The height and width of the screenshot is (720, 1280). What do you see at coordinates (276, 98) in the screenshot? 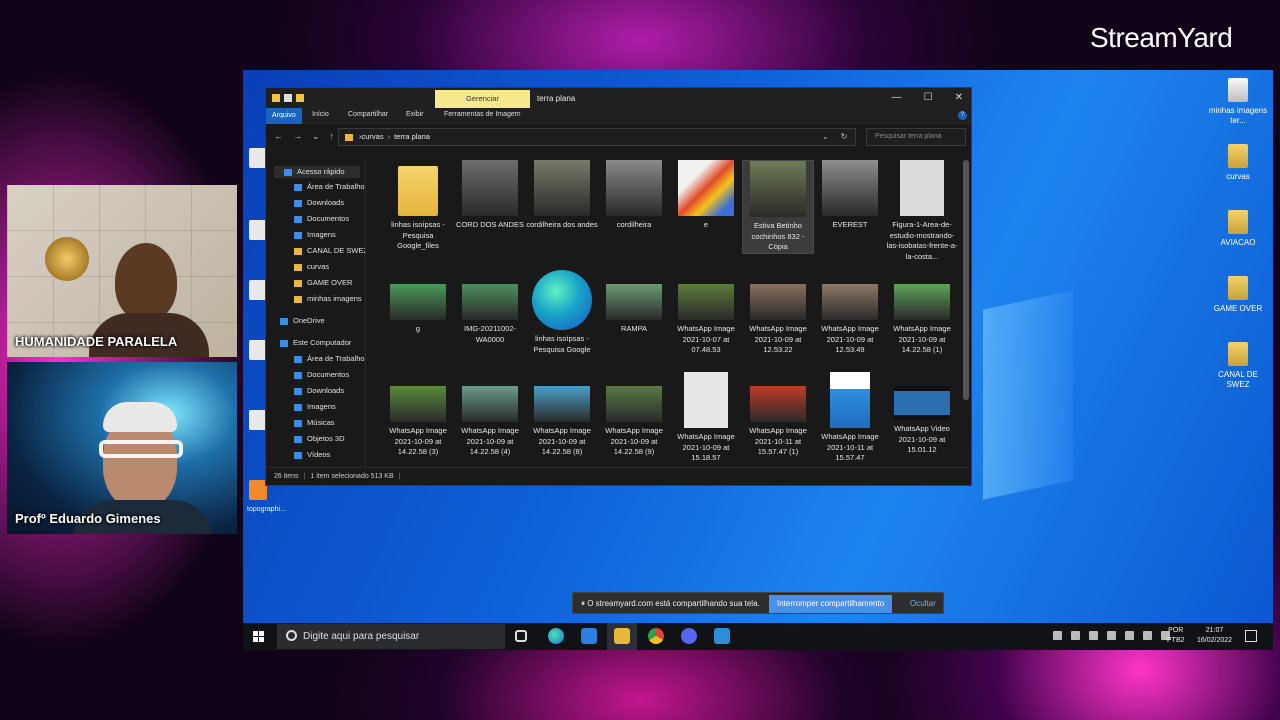
I see `folder-icon` at bounding box center [276, 98].